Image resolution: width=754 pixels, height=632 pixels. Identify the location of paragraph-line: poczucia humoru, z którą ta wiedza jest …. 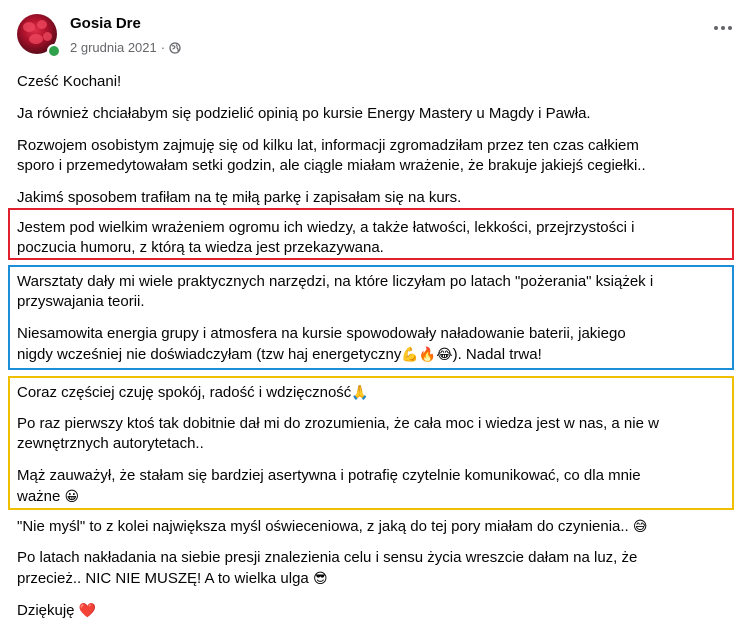
(200, 247).